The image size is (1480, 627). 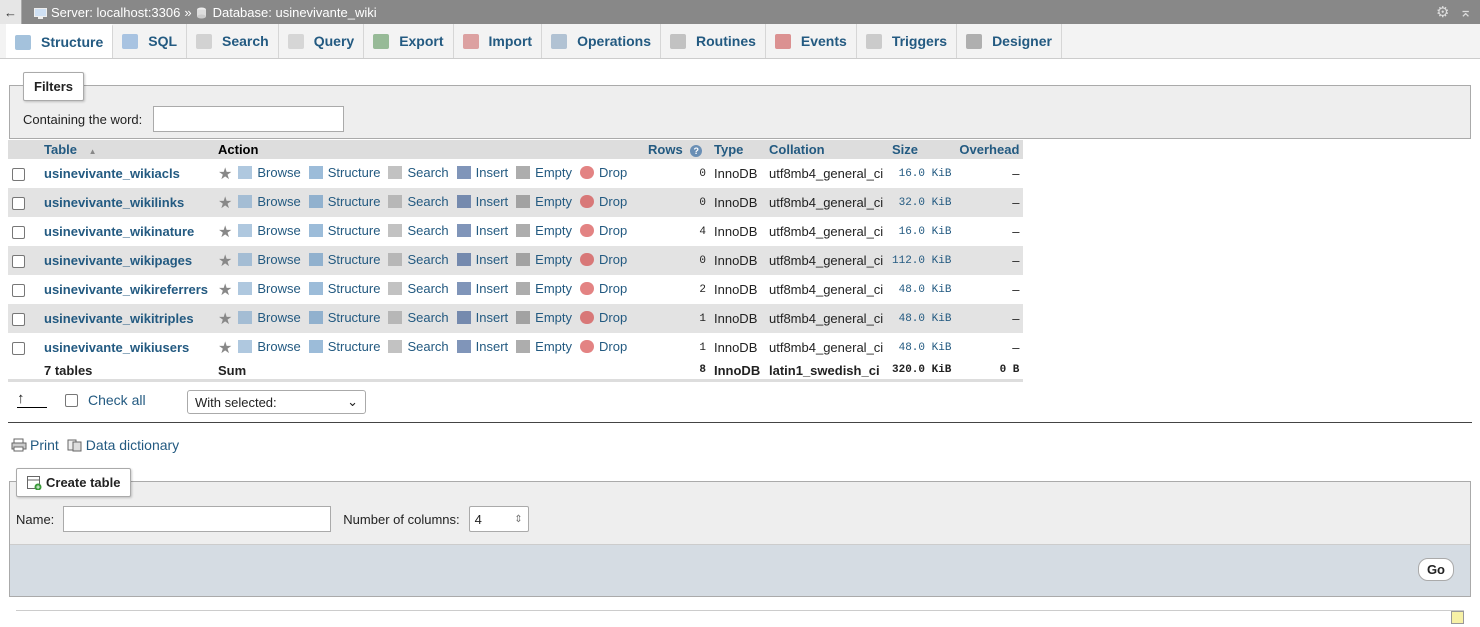 I want to click on filter-input, so click(x=248, y=119).